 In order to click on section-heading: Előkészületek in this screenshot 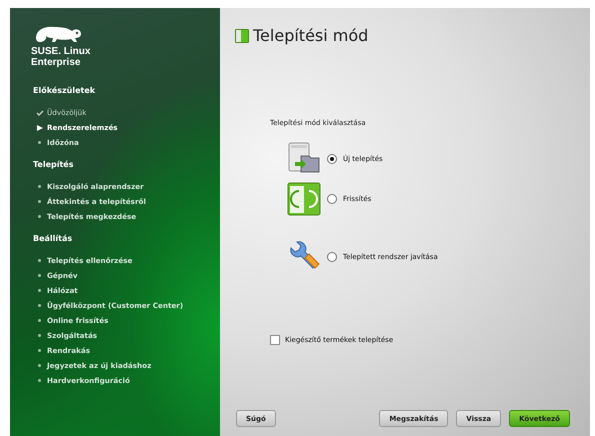, I will do `click(64, 90)`.